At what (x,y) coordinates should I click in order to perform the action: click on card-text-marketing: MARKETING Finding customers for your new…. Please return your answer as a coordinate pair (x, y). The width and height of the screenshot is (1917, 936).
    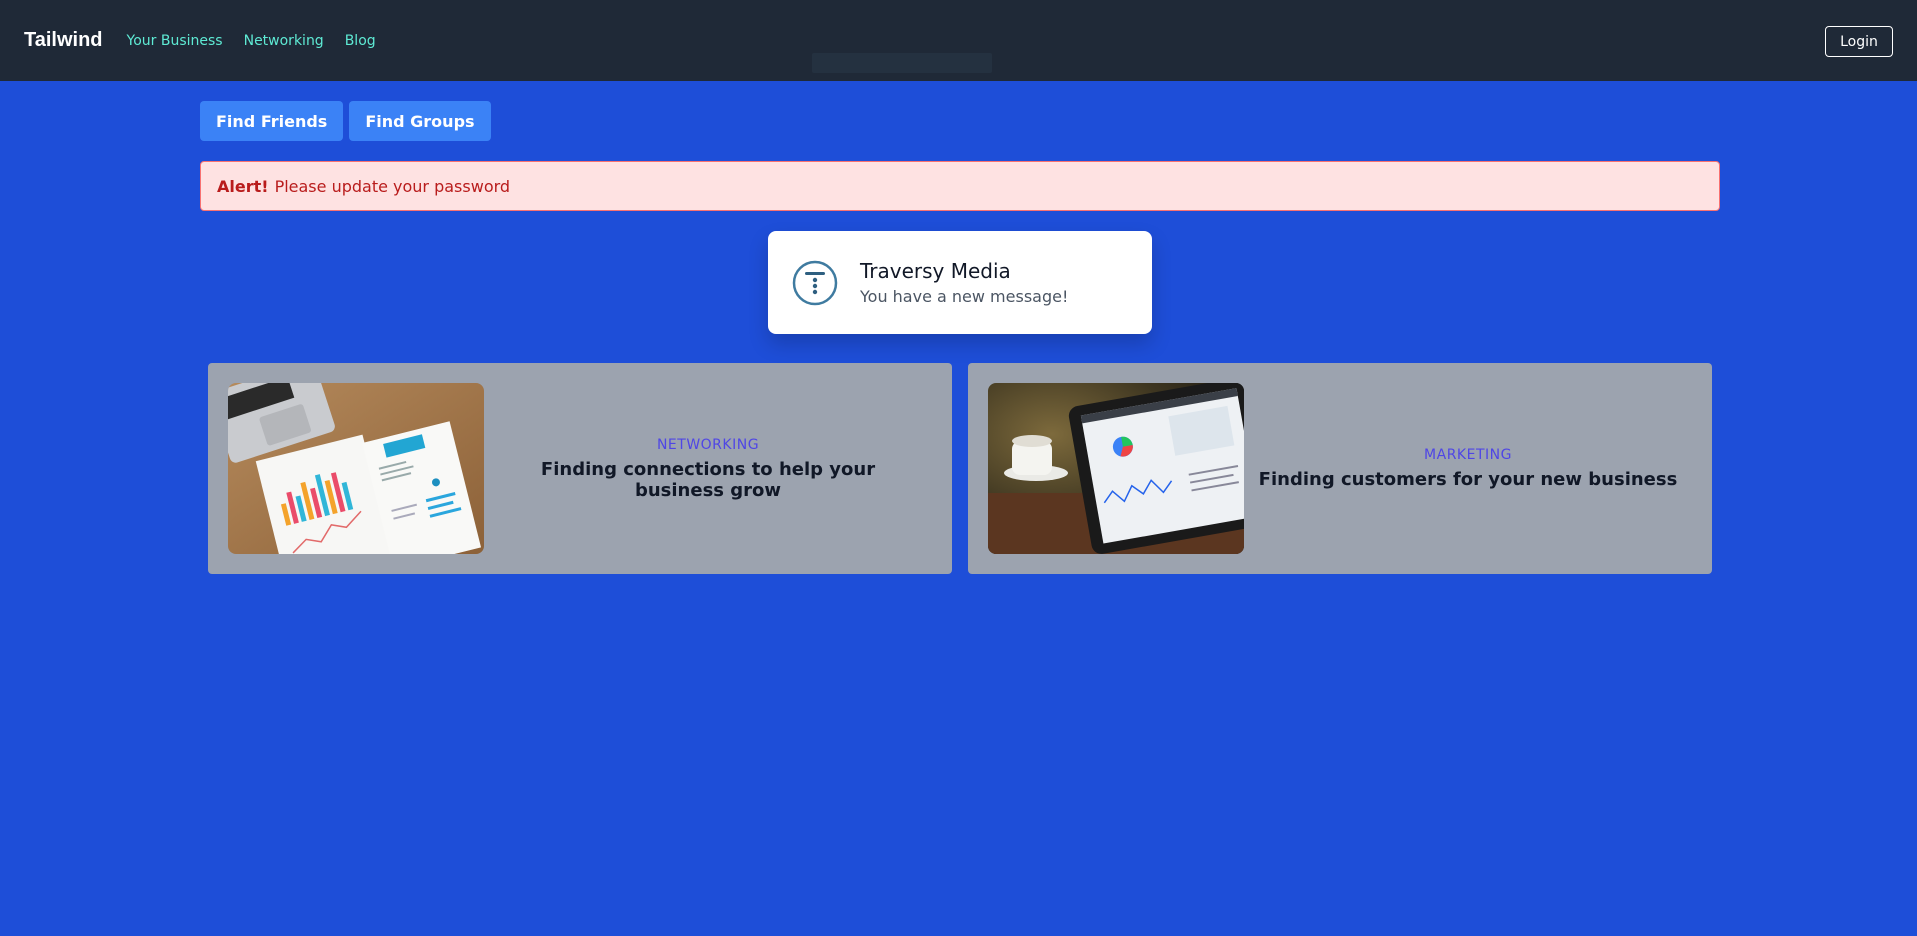
    Looking at the image, I should click on (1468, 468).